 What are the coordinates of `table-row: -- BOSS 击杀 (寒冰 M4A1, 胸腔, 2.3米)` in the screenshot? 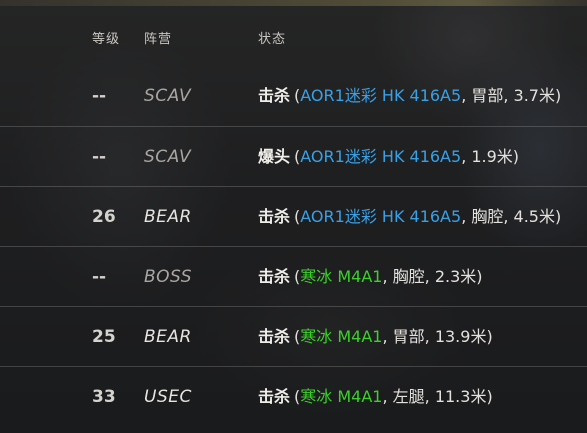 It's located at (293, 276).